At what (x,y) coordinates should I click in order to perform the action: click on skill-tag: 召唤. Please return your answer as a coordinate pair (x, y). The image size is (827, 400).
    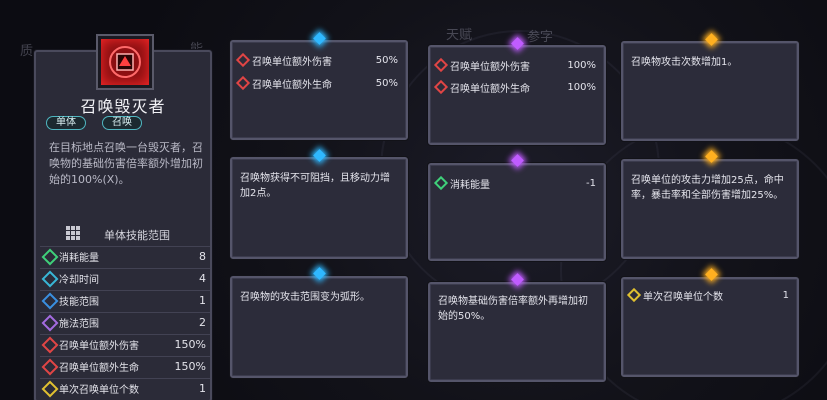
    Looking at the image, I should click on (122, 123).